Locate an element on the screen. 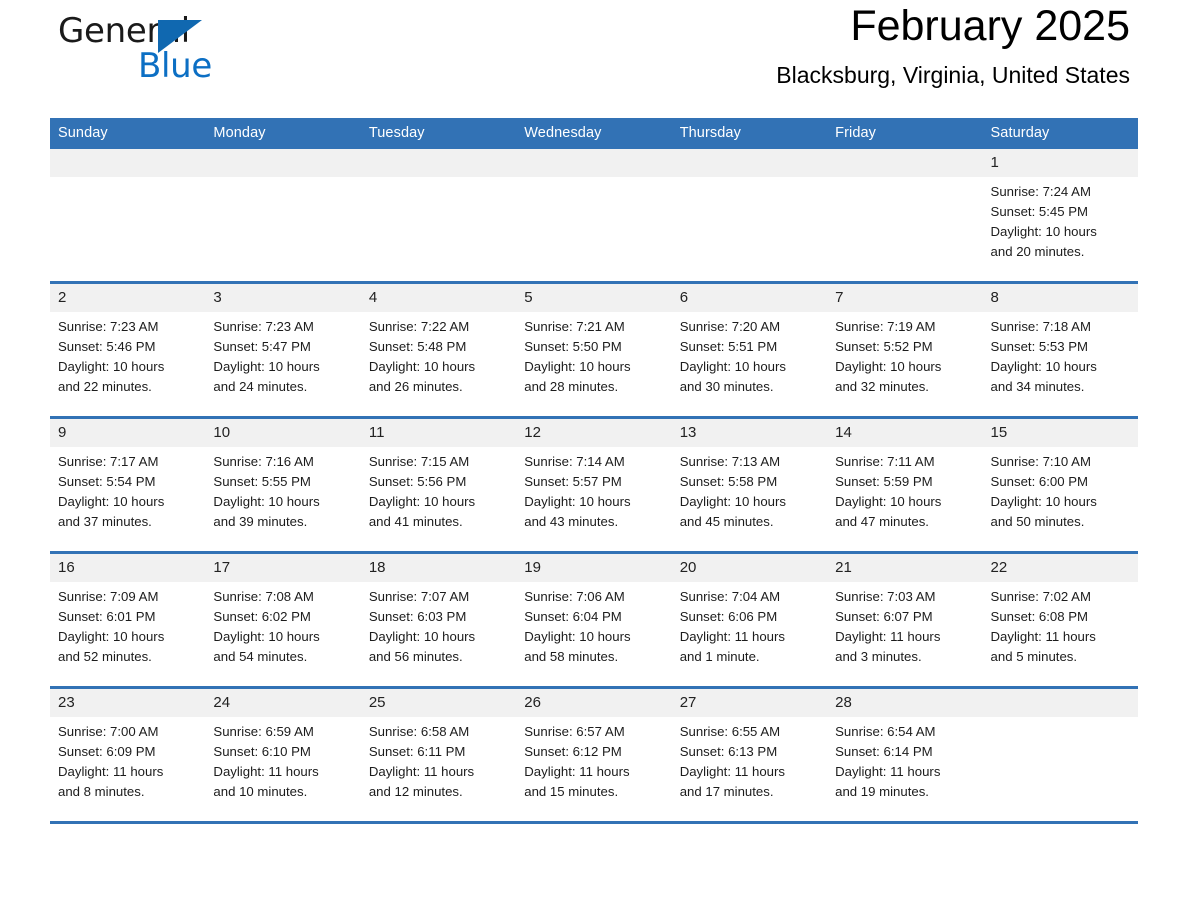  day-number: 20 is located at coordinates (749, 568).